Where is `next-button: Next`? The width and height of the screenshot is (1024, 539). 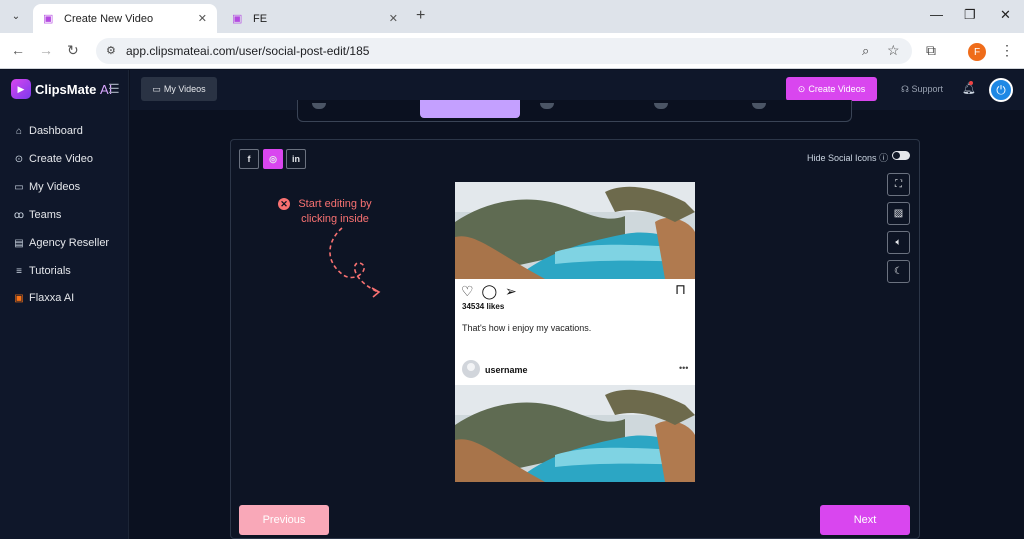
next-button: Next is located at coordinates (865, 520).